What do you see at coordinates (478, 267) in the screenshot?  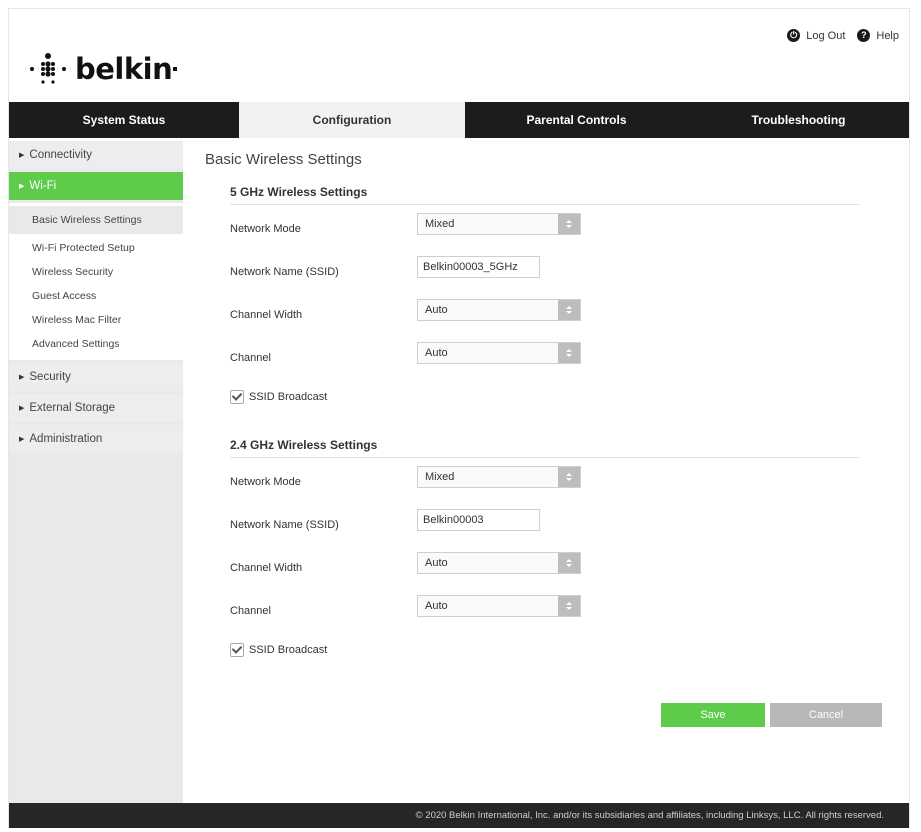 I see `5ghz-ssid-input` at bounding box center [478, 267].